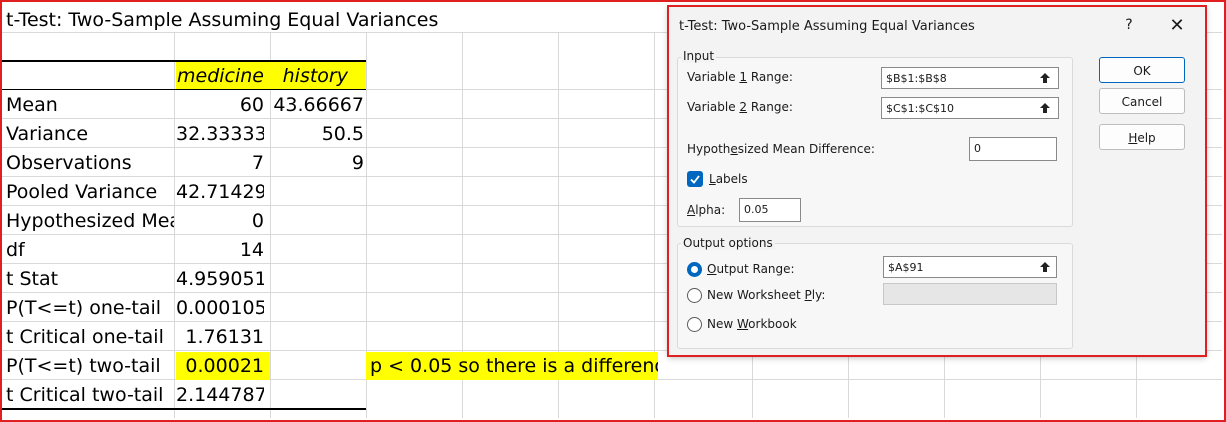  I want to click on cell-t-stat: 4.959051, so click(220, 279).